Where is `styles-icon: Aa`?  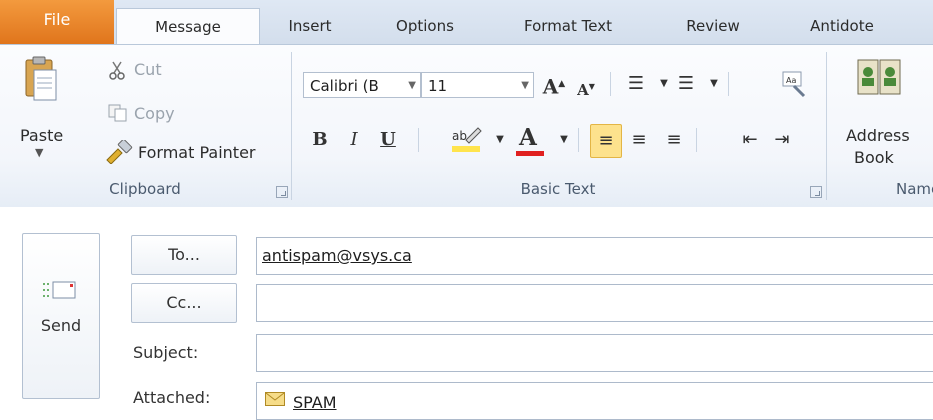
styles-icon: Aa is located at coordinates (794, 84).